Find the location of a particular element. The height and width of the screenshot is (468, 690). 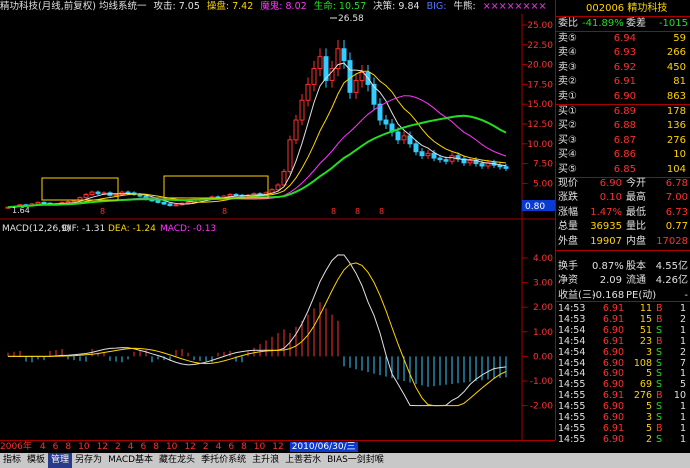

buy-level: 买④ 6.86 10 is located at coordinates (623, 155).